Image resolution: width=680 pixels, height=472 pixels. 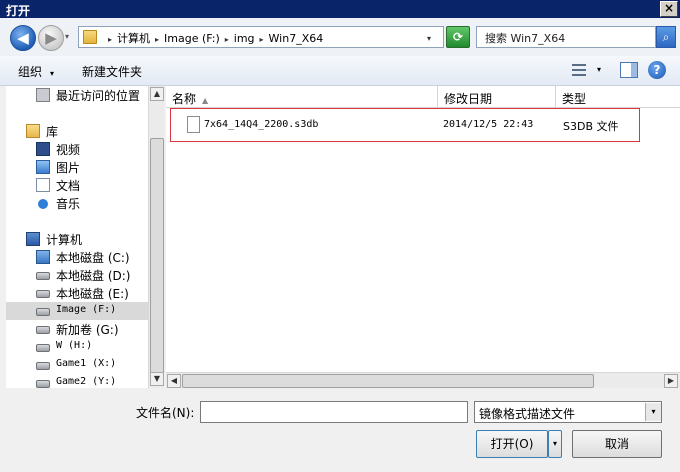 I want to click on address-dropdown-button: ▾, so click(x=429, y=38).